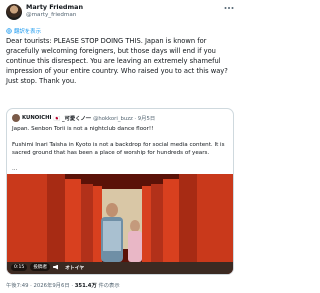  Describe the element at coordinates (40, 286) in the screenshot. I see `tweet-timestamp: 午後7:49 · 2026年9月6日 ·` at that location.